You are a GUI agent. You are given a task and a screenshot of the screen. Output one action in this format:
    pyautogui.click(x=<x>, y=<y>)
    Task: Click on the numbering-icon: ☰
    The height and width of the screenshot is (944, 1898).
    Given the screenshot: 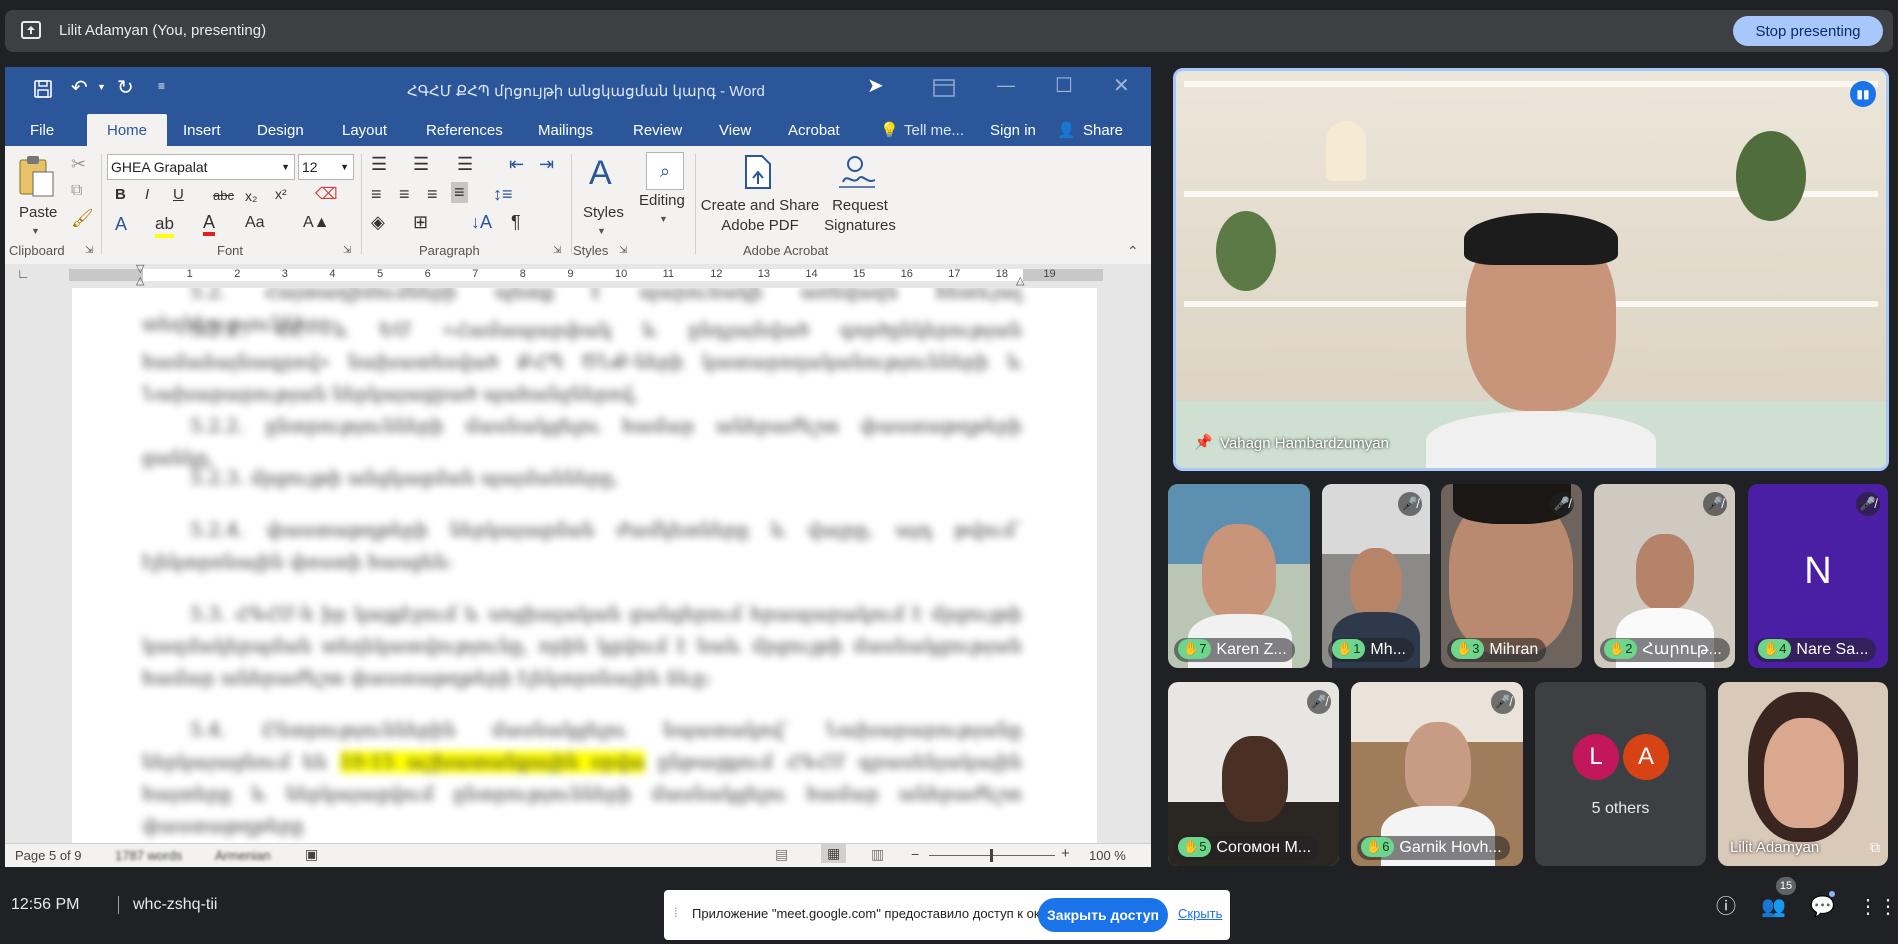 What is the action you would take?
    pyautogui.click(x=421, y=164)
    